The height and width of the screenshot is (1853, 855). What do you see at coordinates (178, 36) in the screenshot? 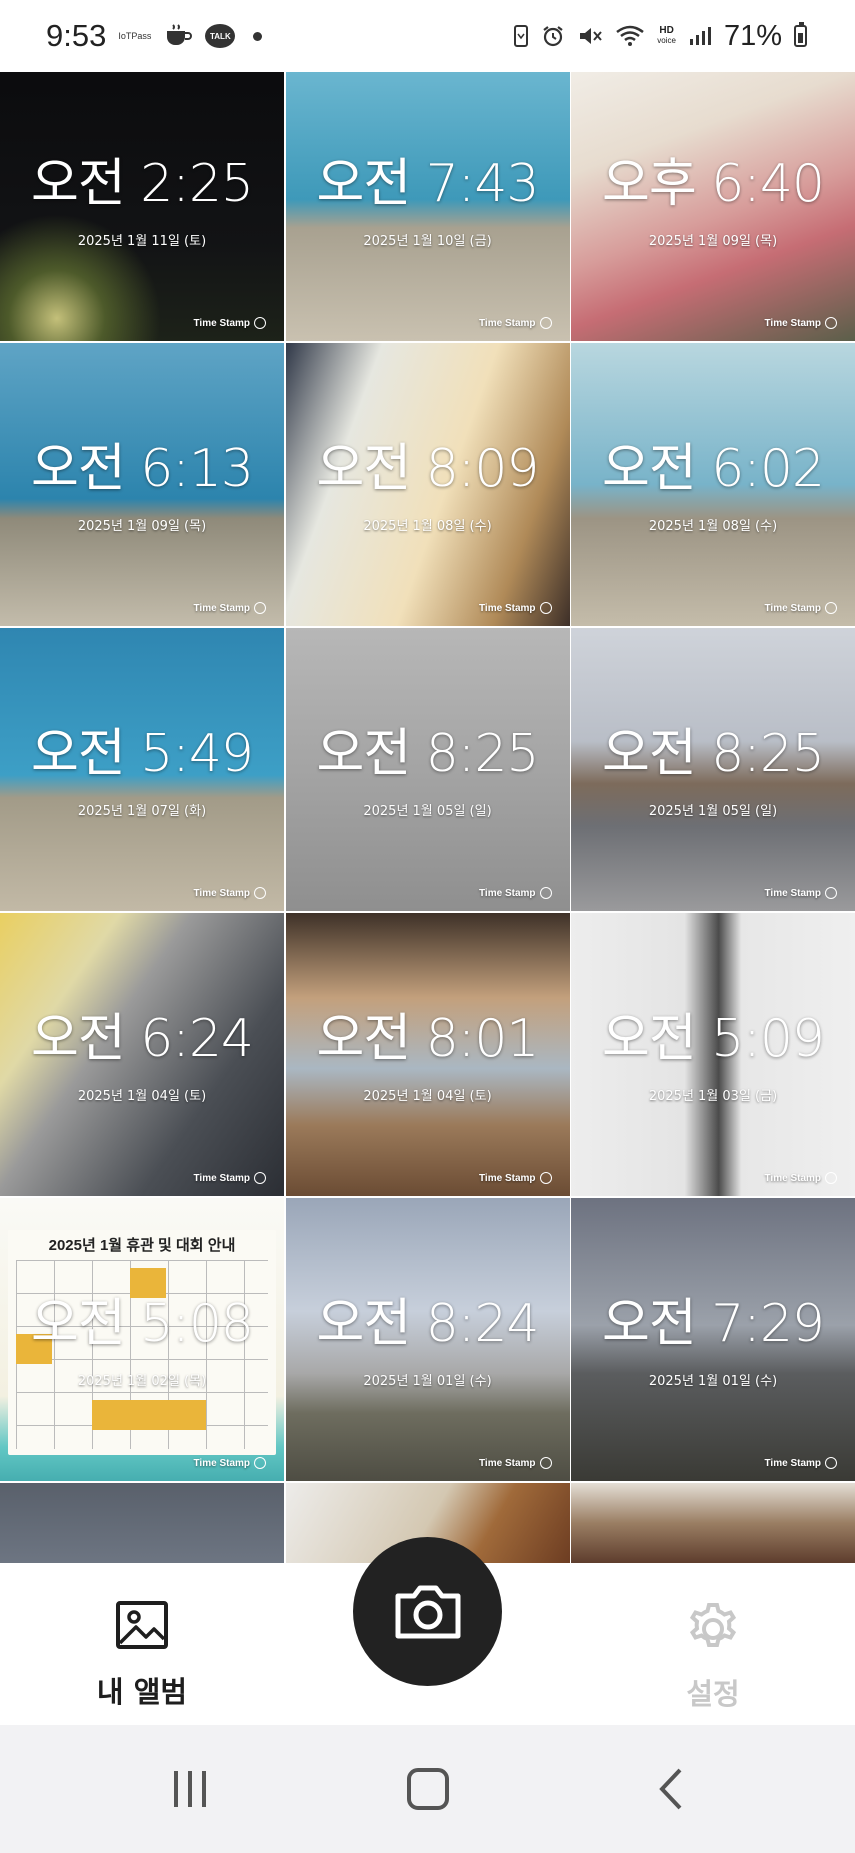
I see `coffee-cup-icon` at bounding box center [178, 36].